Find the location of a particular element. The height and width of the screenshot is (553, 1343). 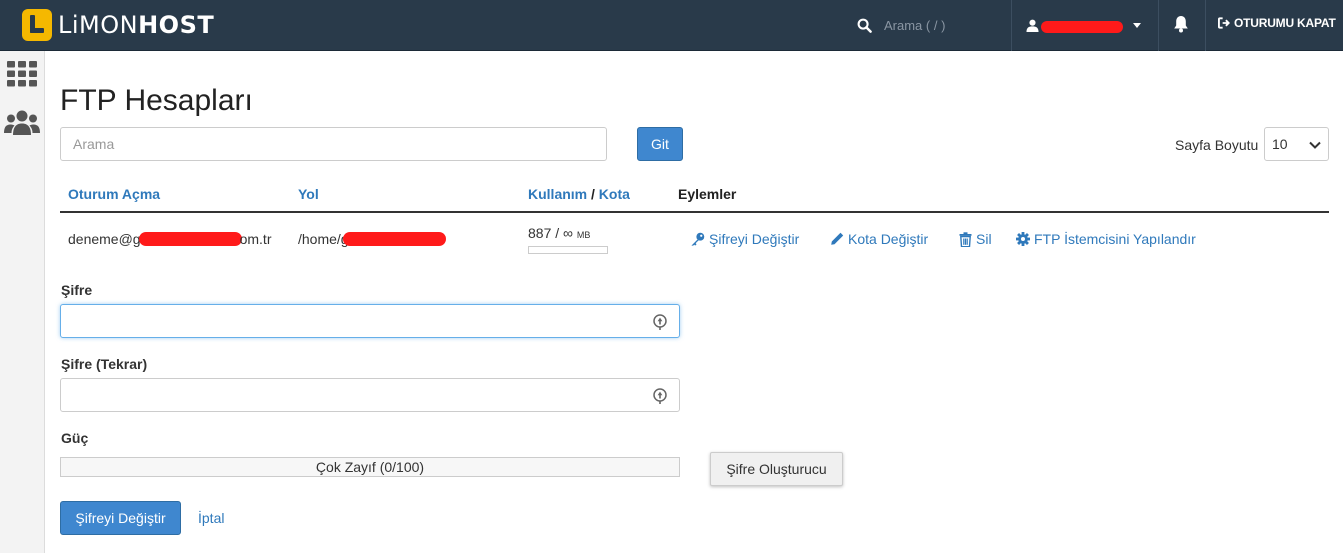

logo-text: LiMONHOST is located at coordinates (136, 25).